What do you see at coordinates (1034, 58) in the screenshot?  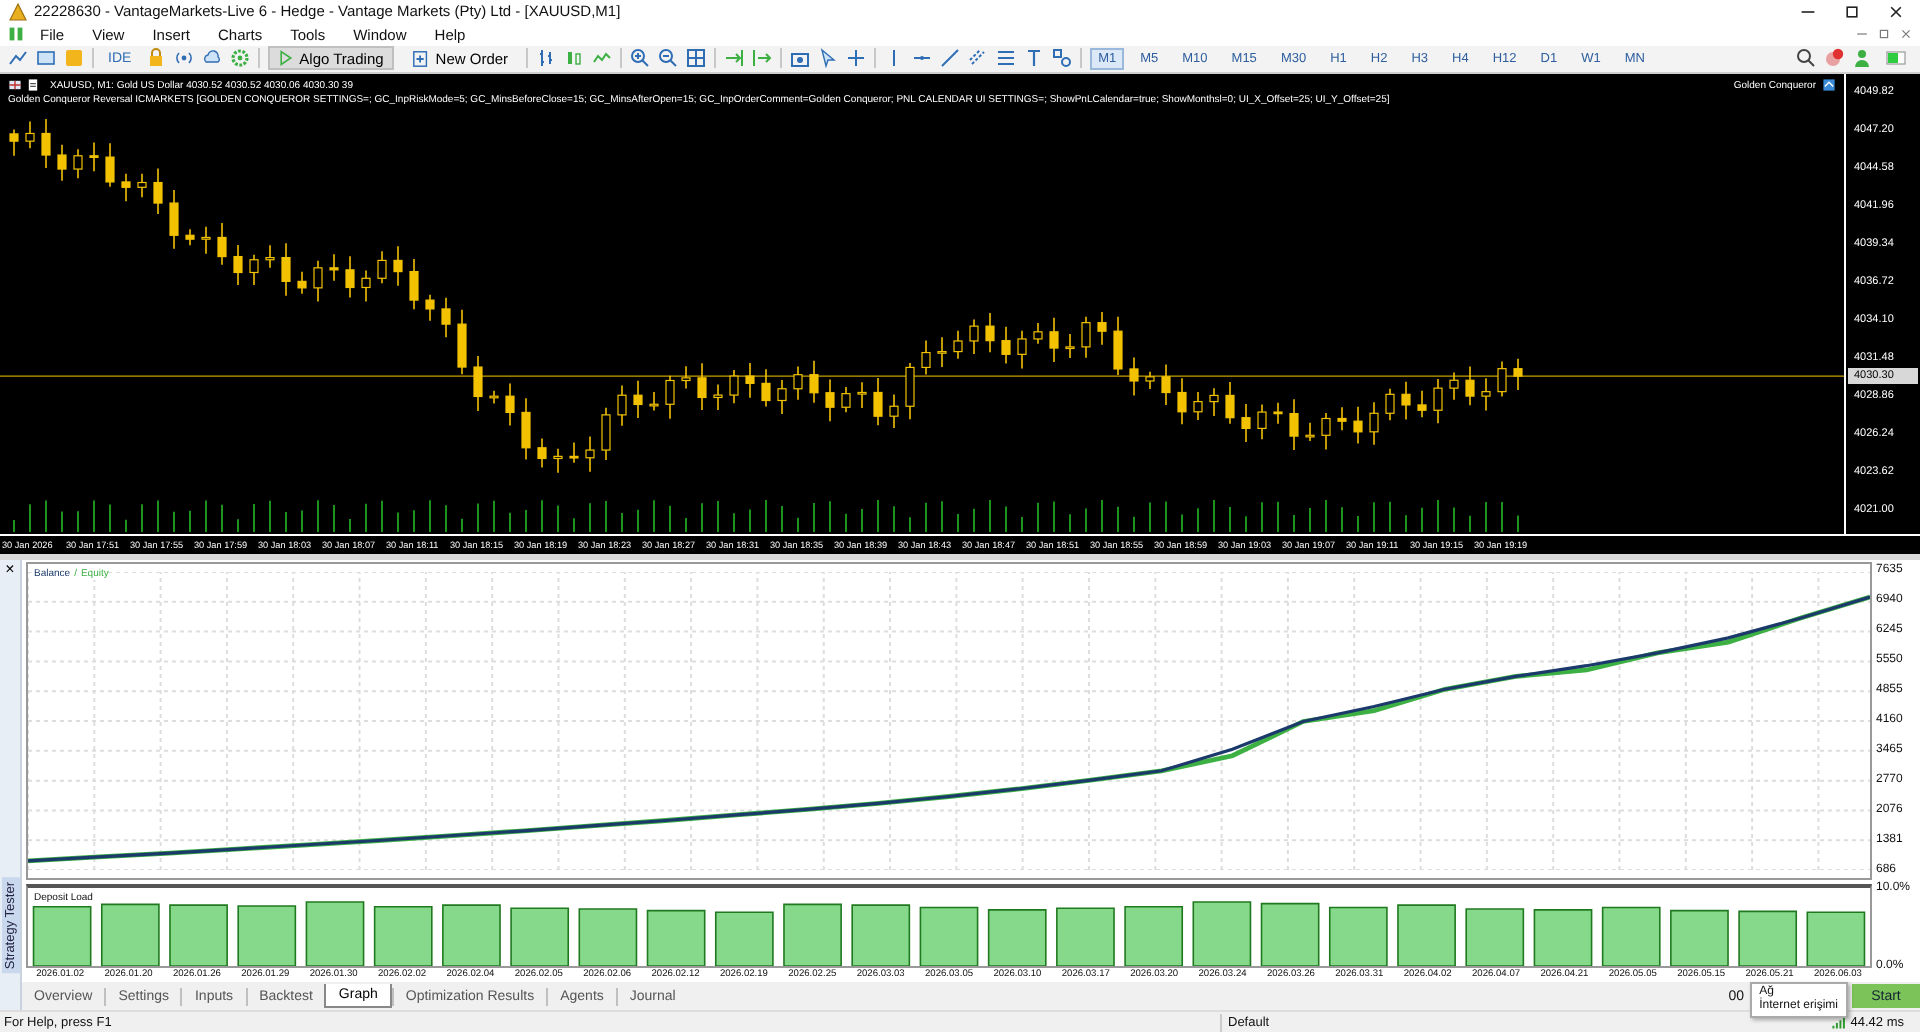 I see `text-tool-icon` at bounding box center [1034, 58].